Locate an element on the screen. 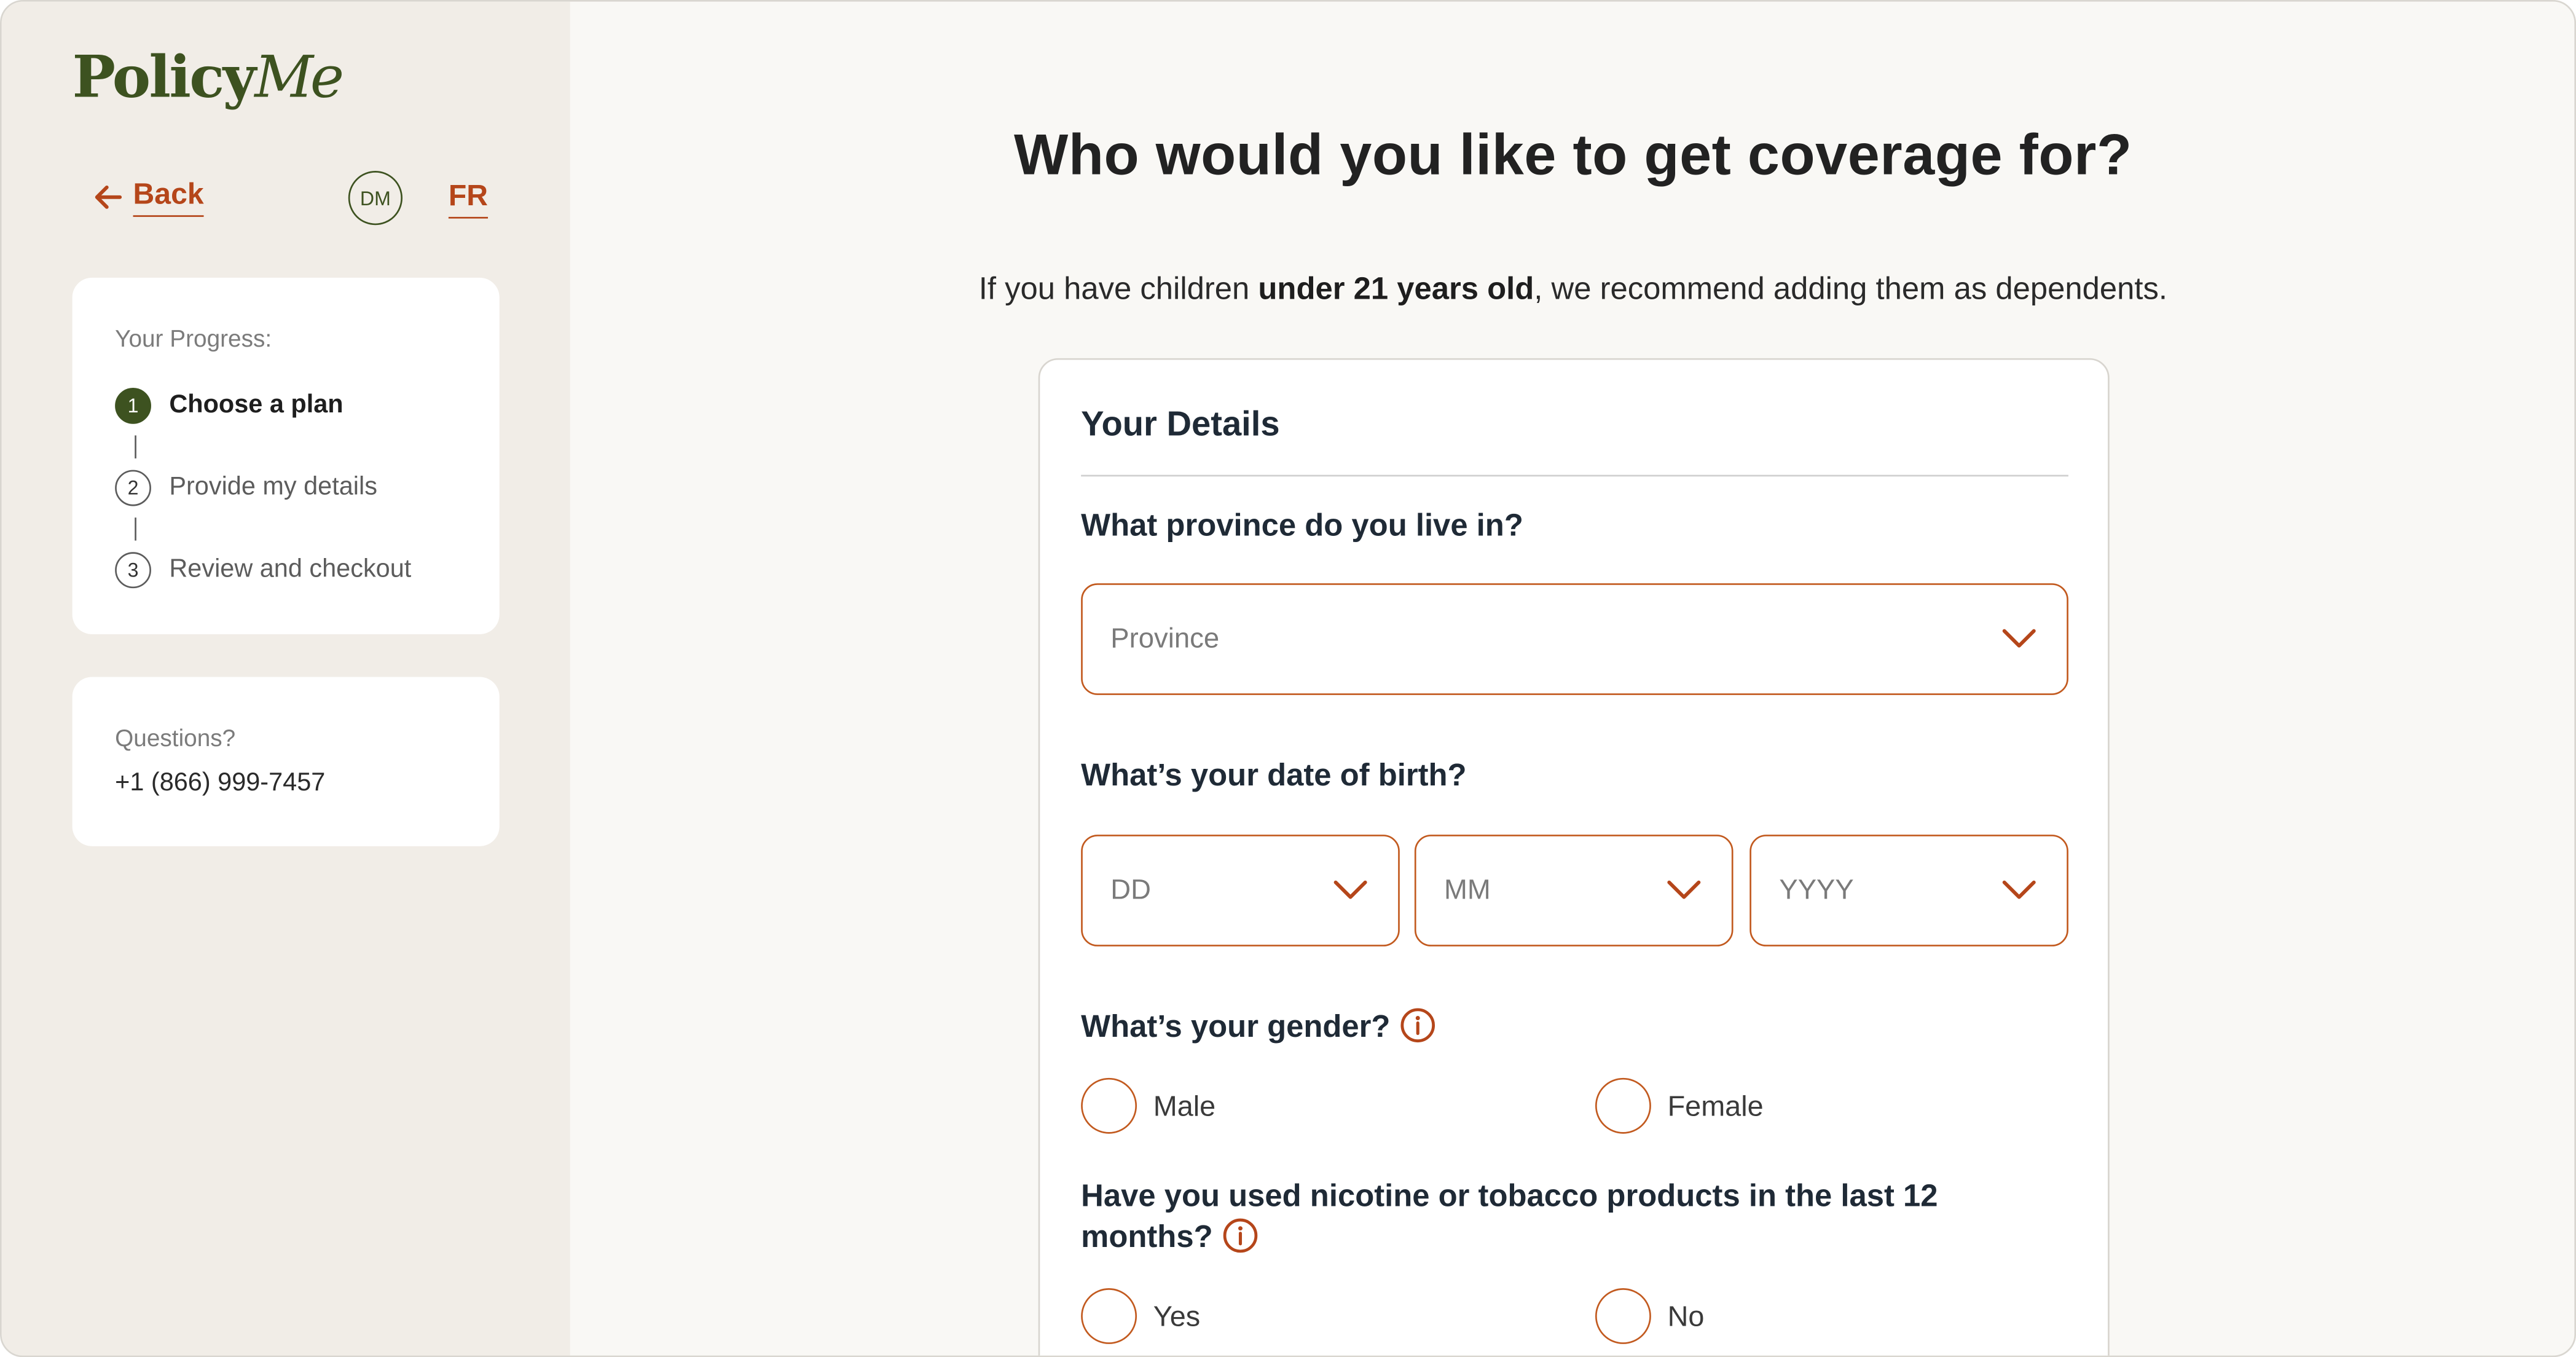 Image resolution: width=2576 pixels, height=1357 pixels. dob-month-select: MM is located at coordinates (1574, 891).